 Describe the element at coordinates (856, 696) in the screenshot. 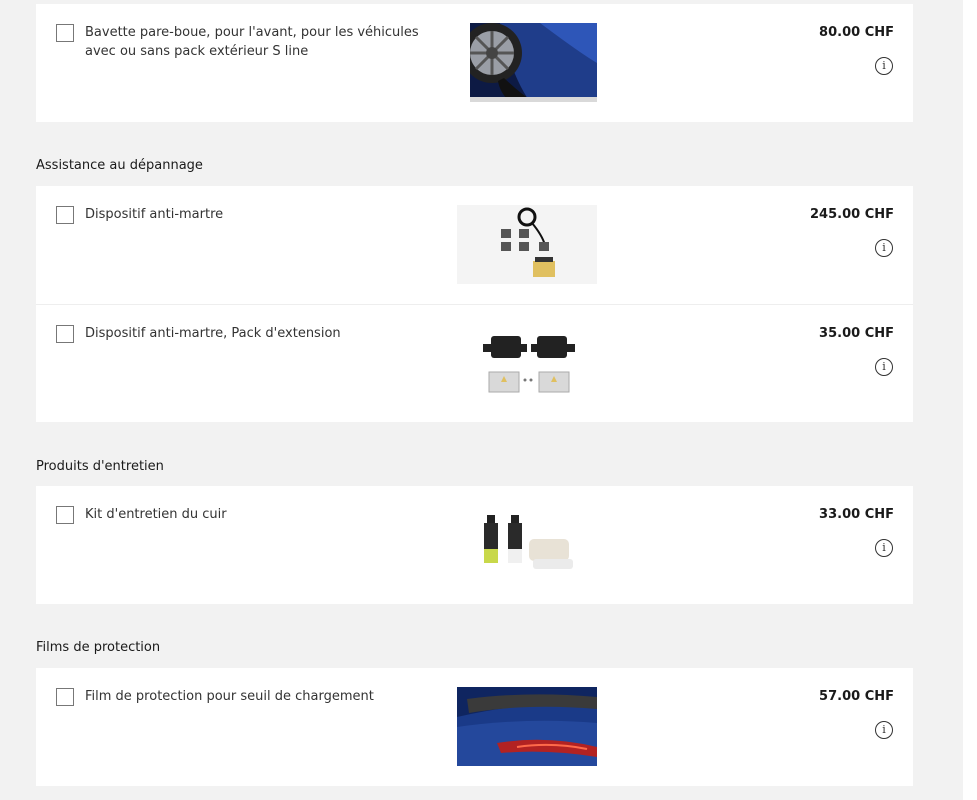

I see `item-price: 57.00 CHF` at that location.